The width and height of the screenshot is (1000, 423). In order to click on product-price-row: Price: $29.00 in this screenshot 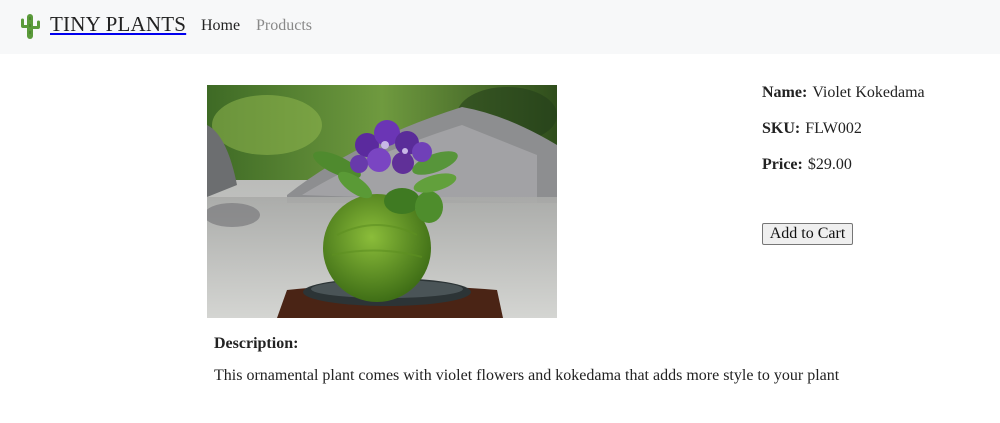, I will do `click(807, 165)`.